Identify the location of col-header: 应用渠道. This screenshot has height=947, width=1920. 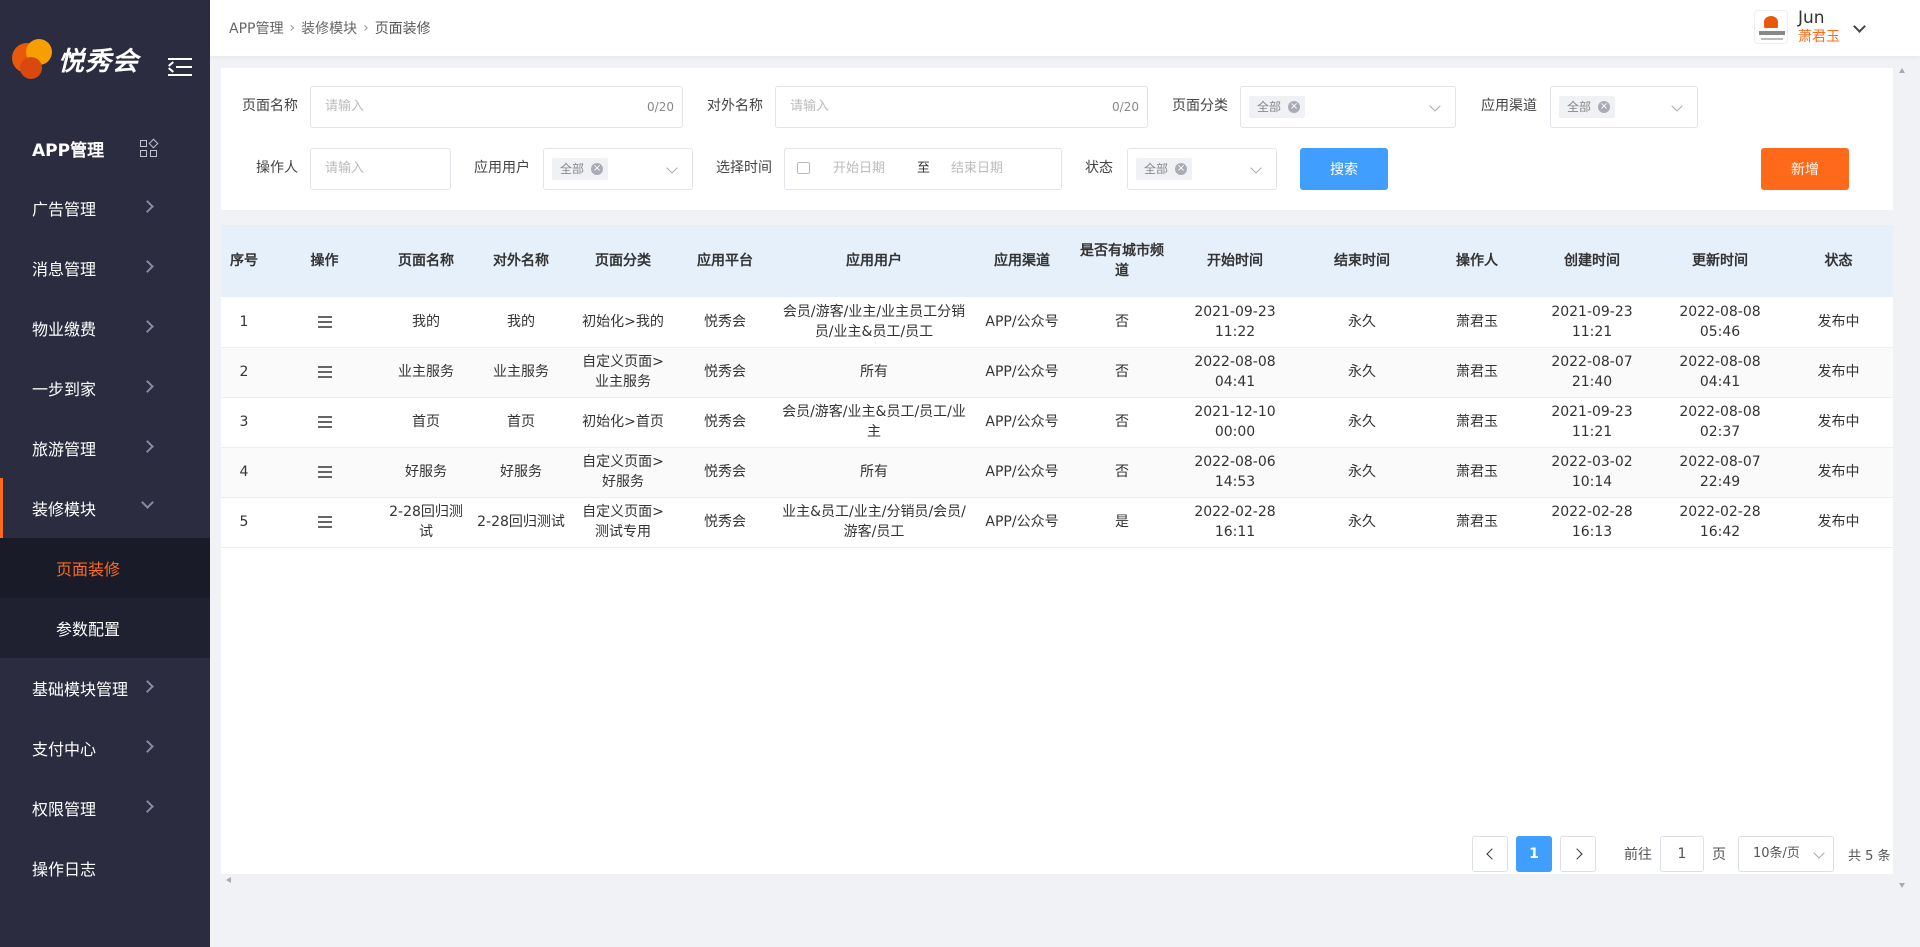
(1022, 261).